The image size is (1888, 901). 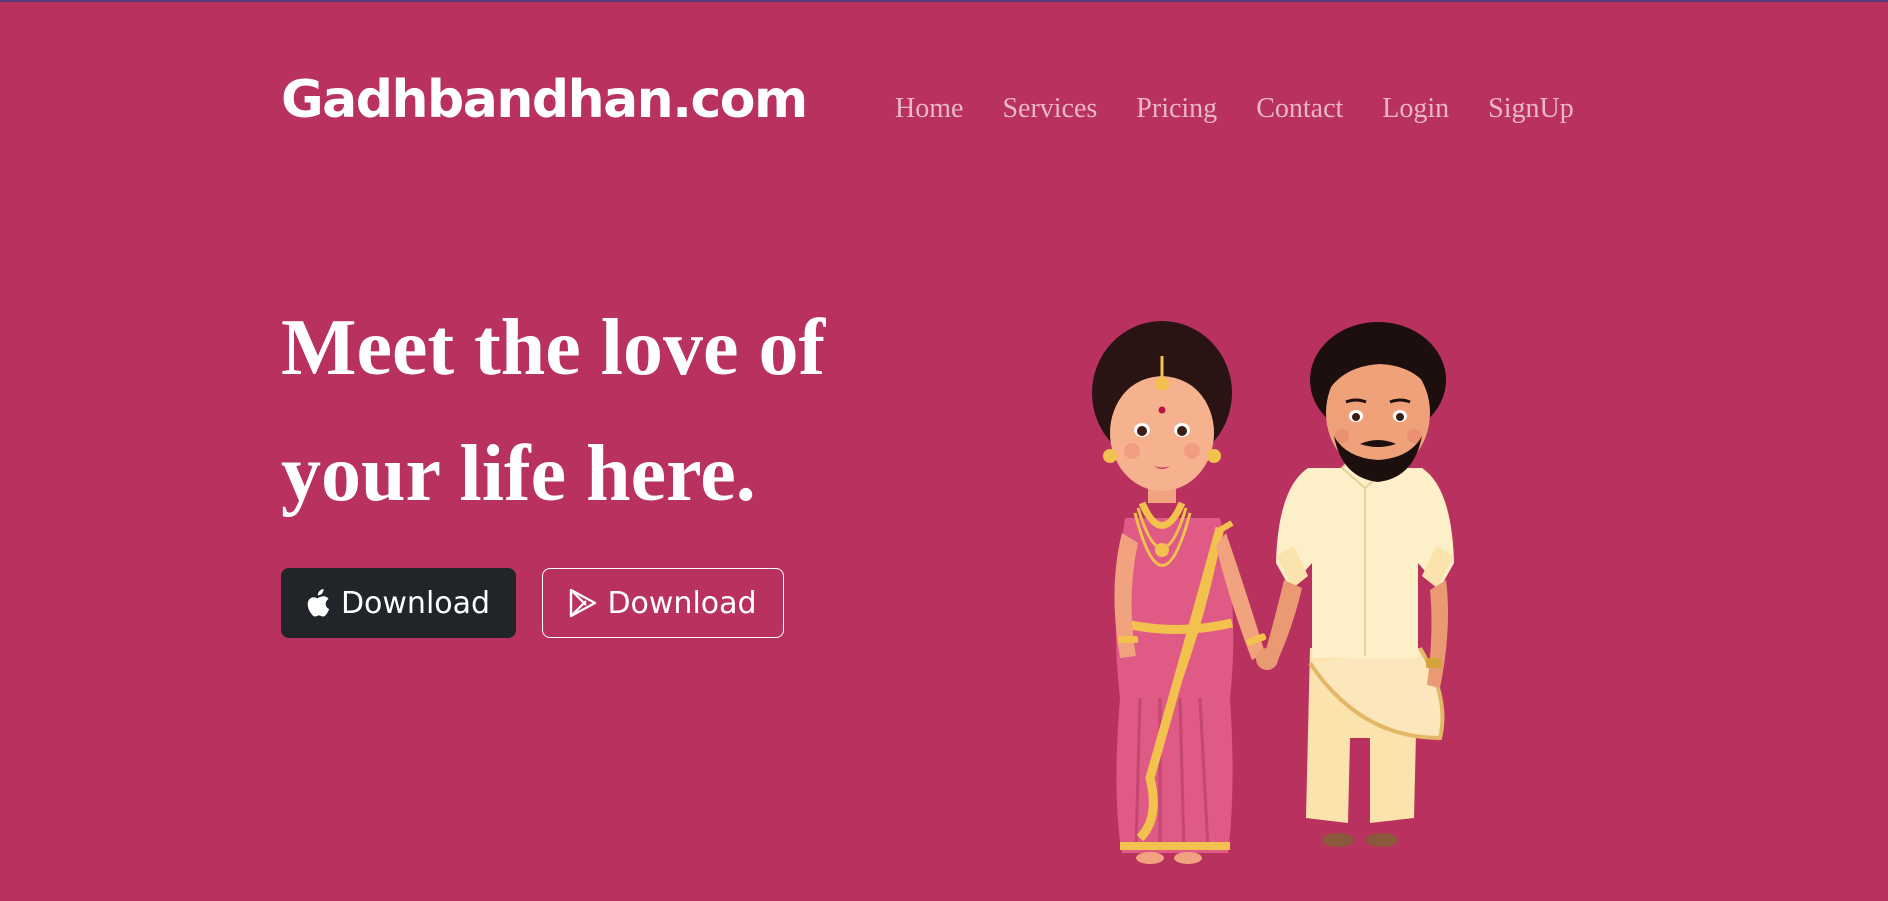 I want to click on google-play-icon, so click(x=583, y=603).